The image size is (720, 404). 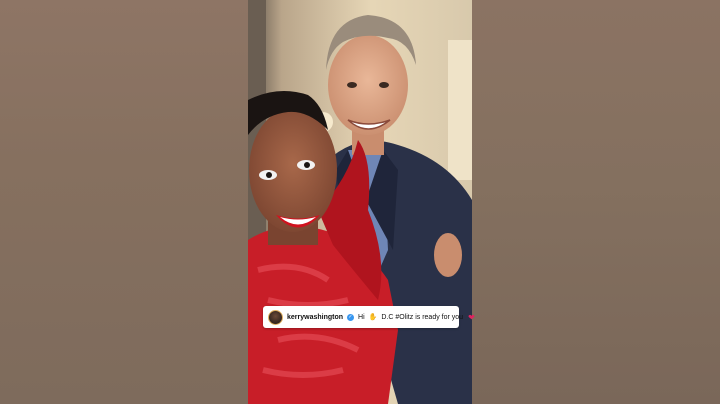 What do you see at coordinates (269, 175) in the screenshot?
I see `woman-pupil-left` at bounding box center [269, 175].